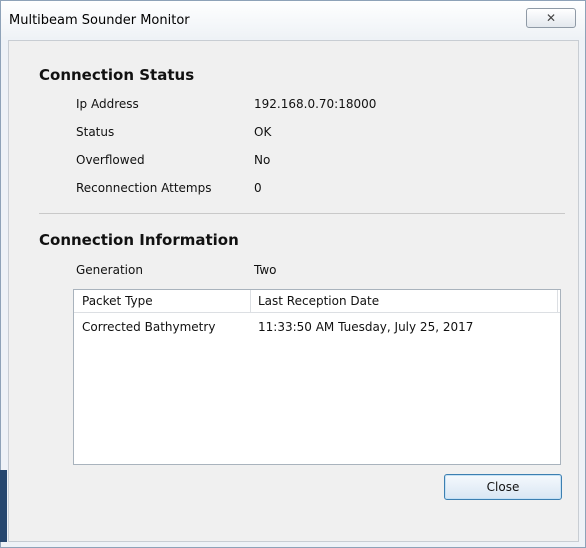 The image size is (586, 548). I want to click on packet-list-header: Packet Type Last Reception Date, so click(317, 301).